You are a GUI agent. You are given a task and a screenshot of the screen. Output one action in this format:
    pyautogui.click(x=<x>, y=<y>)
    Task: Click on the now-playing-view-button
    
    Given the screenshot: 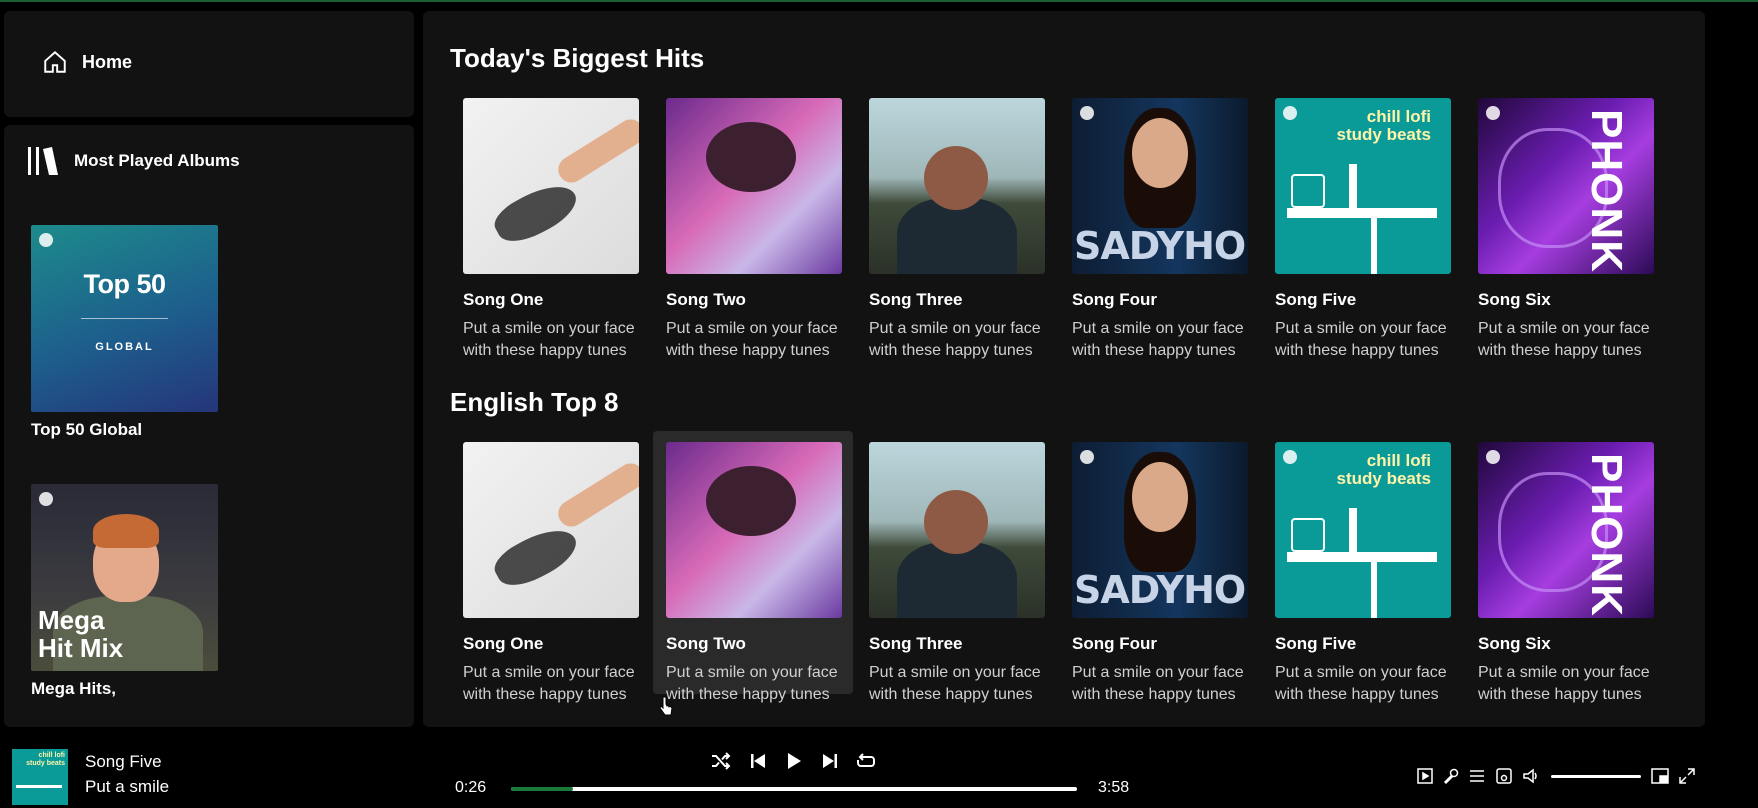 What is the action you would take?
    pyautogui.click(x=1425, y=776)
    